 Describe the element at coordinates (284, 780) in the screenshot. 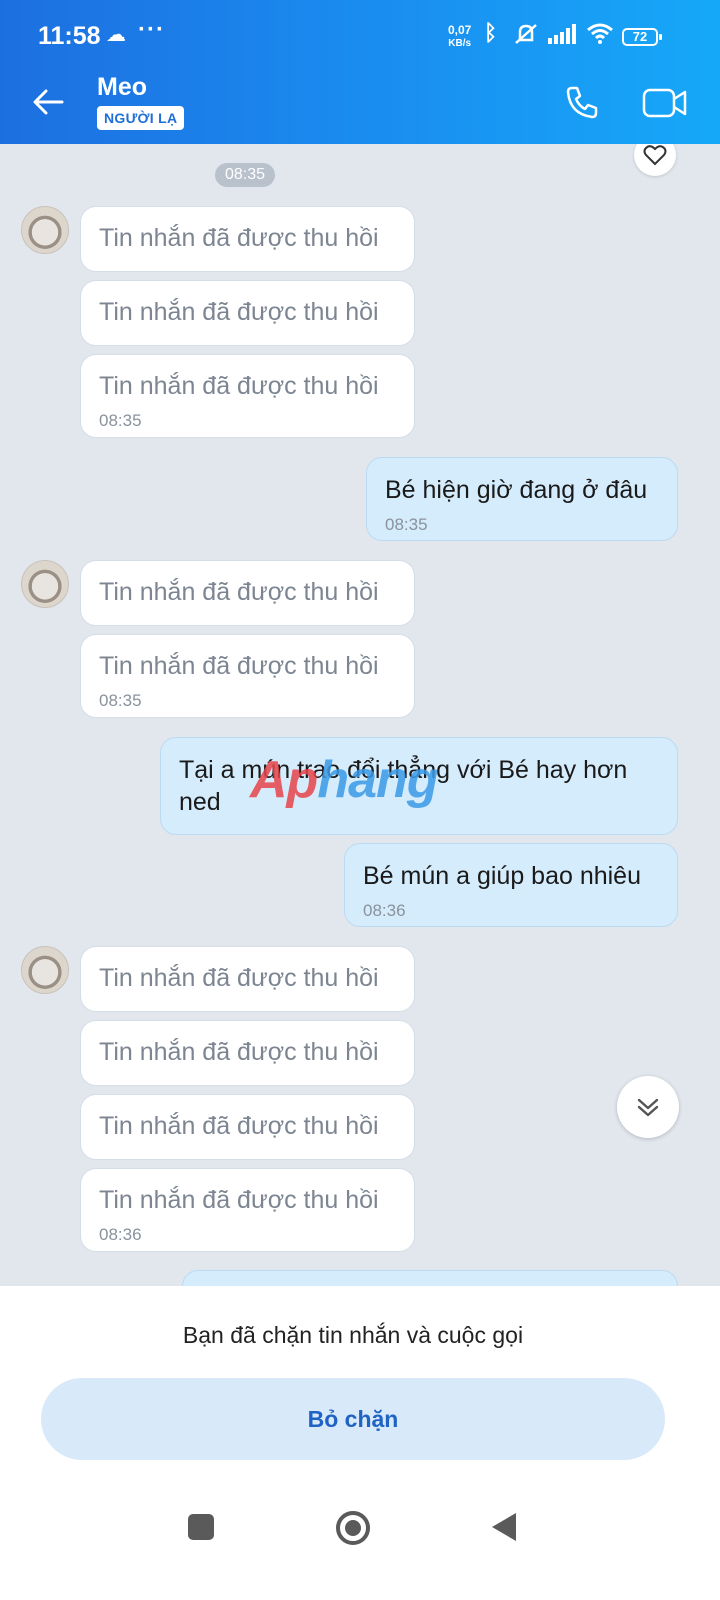

I see `watermark-part1: Ap` at that location.